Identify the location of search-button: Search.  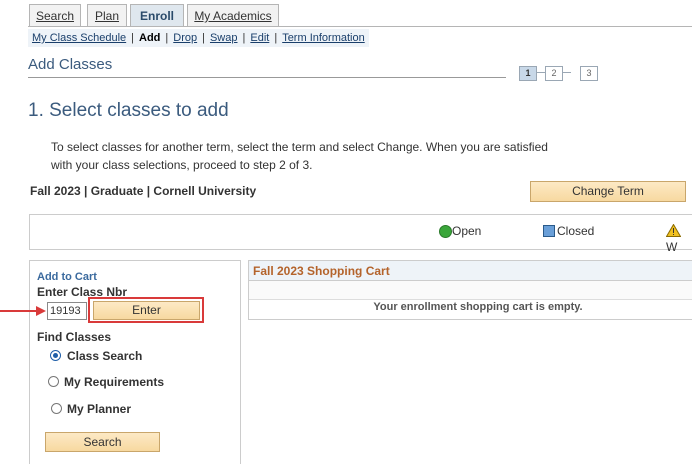
(102, 442).